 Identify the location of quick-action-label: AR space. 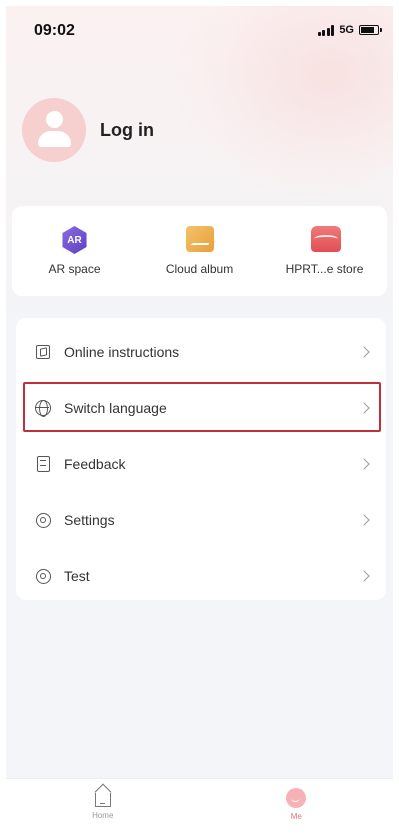
(74, 269).